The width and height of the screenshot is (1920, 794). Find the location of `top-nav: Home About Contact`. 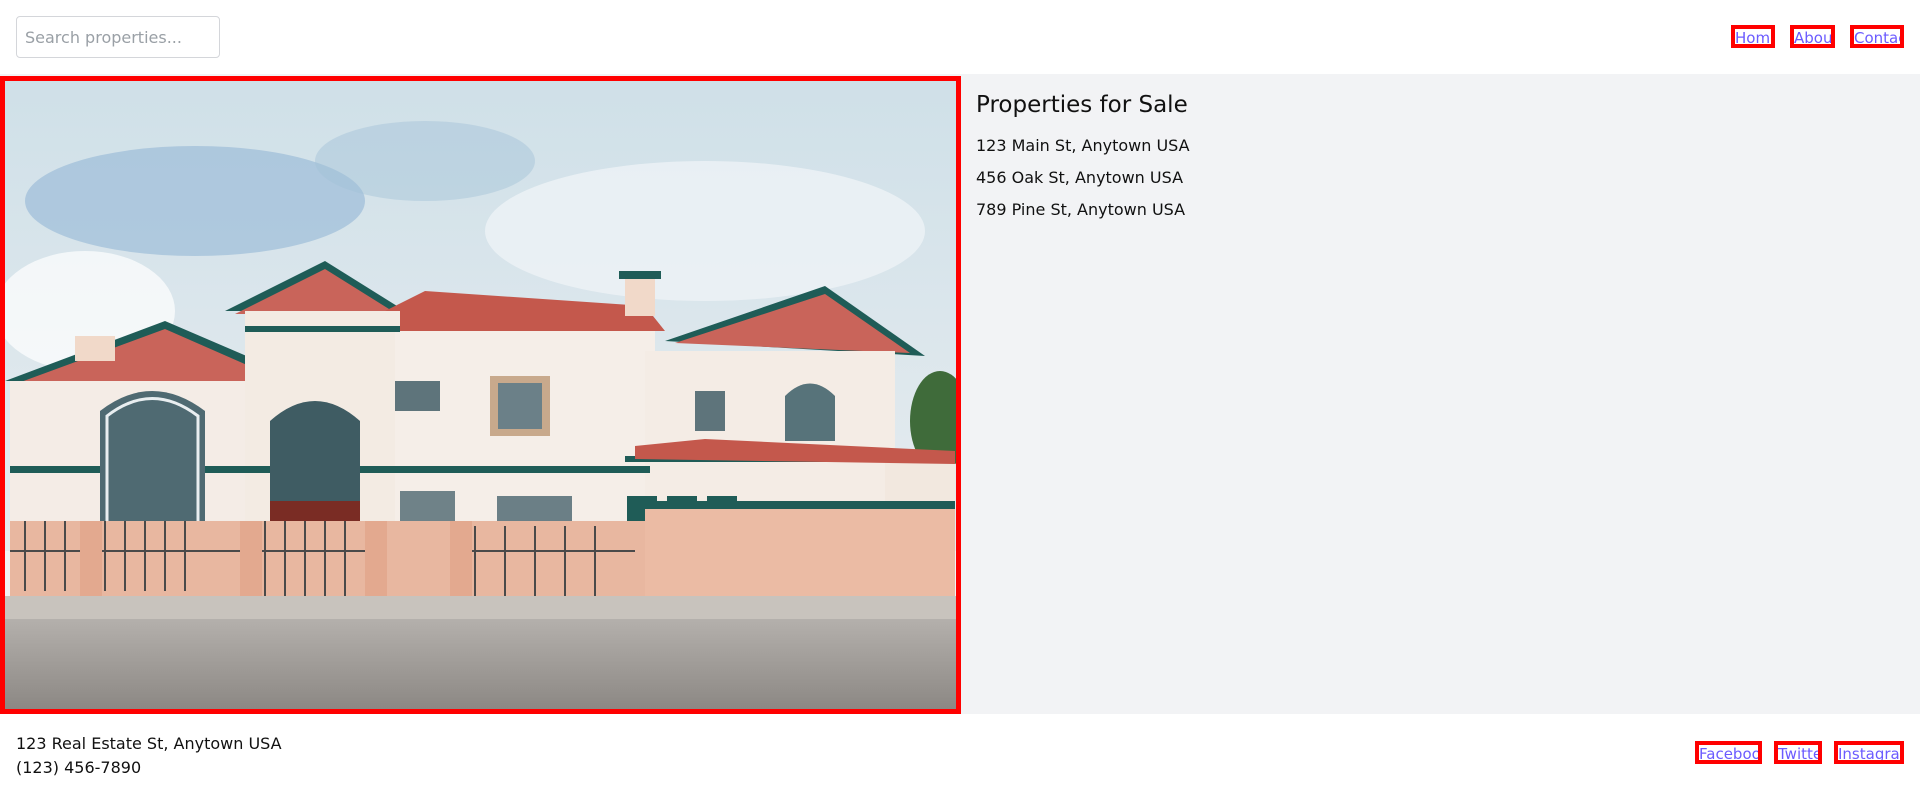

top-nav: Home About Contact is located at coordinates (1817, 36).